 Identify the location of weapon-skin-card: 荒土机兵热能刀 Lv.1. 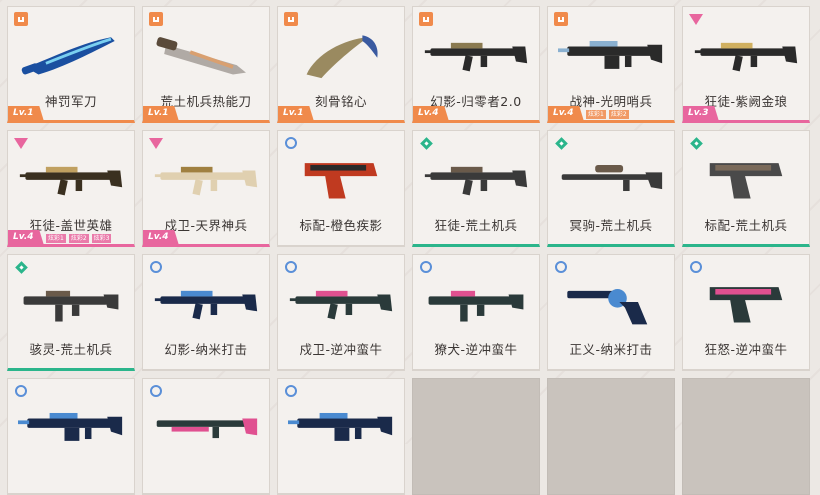
(206, 64).